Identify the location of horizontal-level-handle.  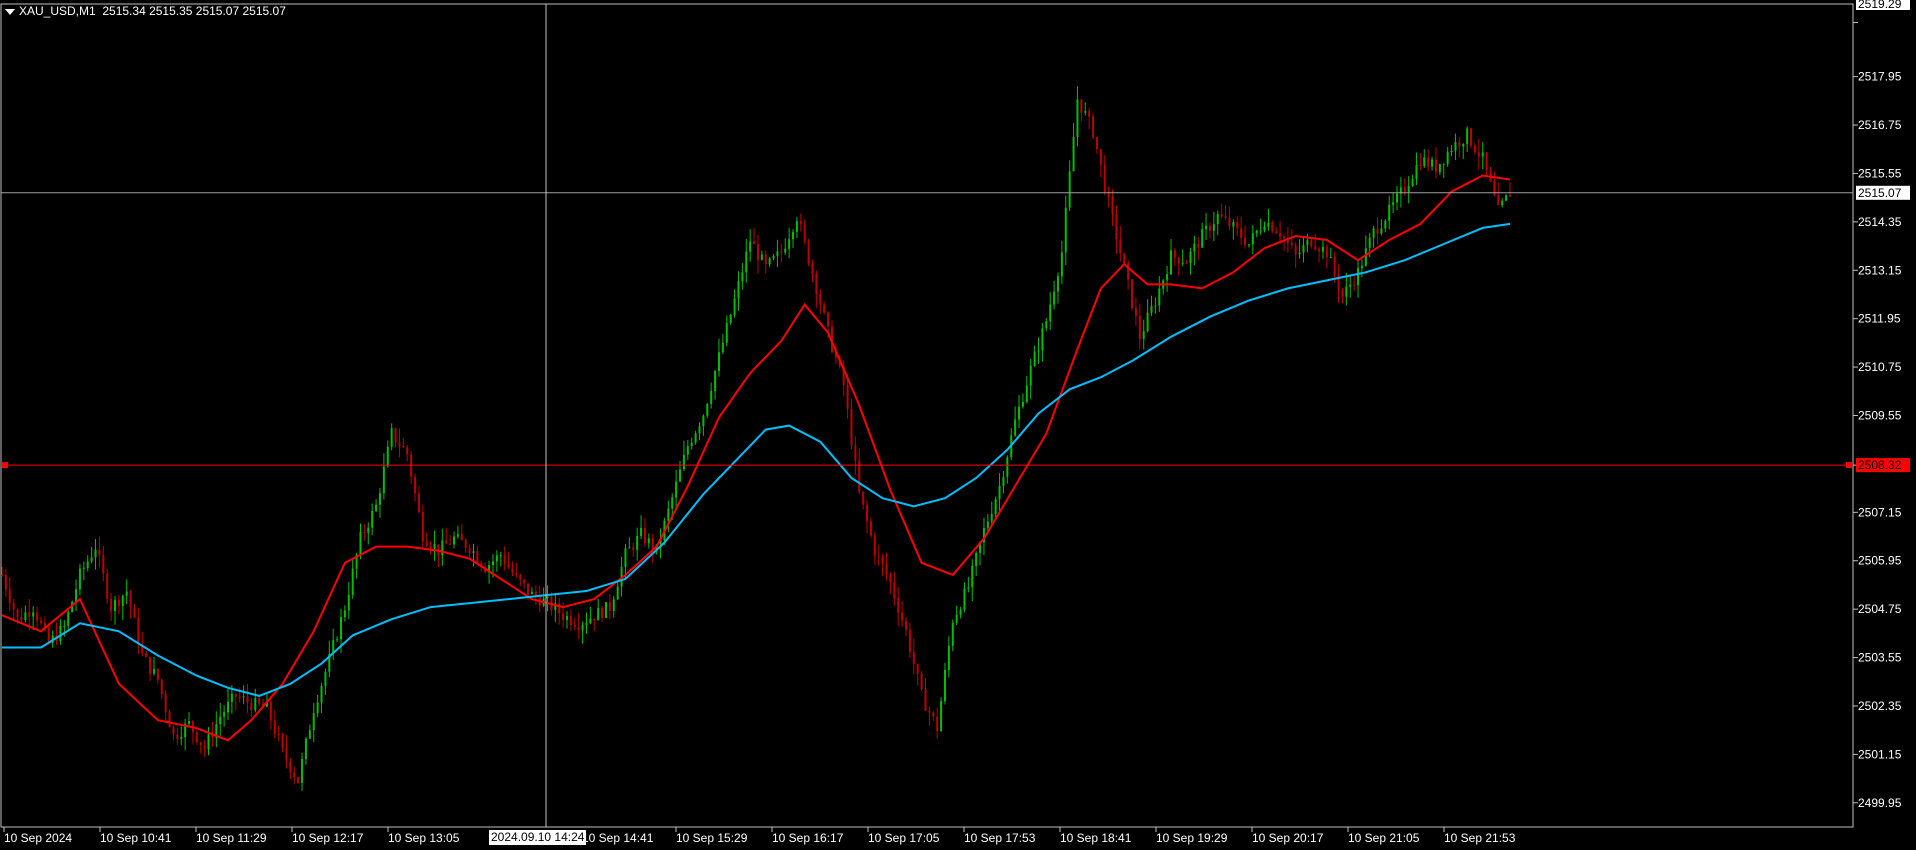
(5, 465).